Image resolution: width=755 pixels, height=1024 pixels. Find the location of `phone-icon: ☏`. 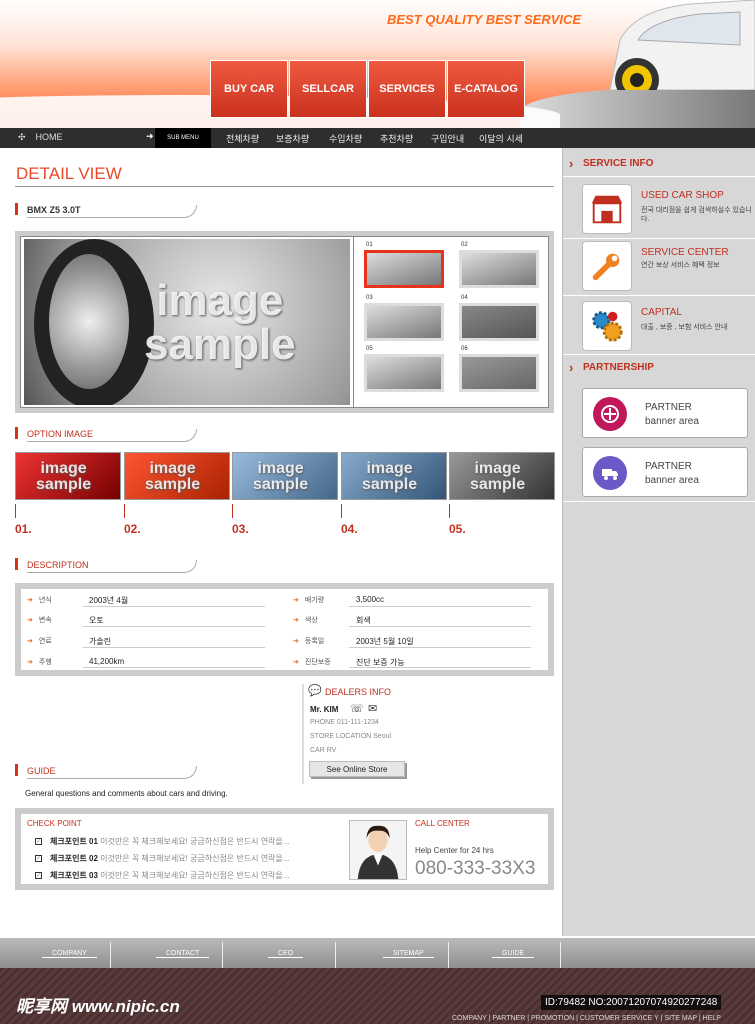

phone-icon: ☏ is located at coordinates (357, 708).